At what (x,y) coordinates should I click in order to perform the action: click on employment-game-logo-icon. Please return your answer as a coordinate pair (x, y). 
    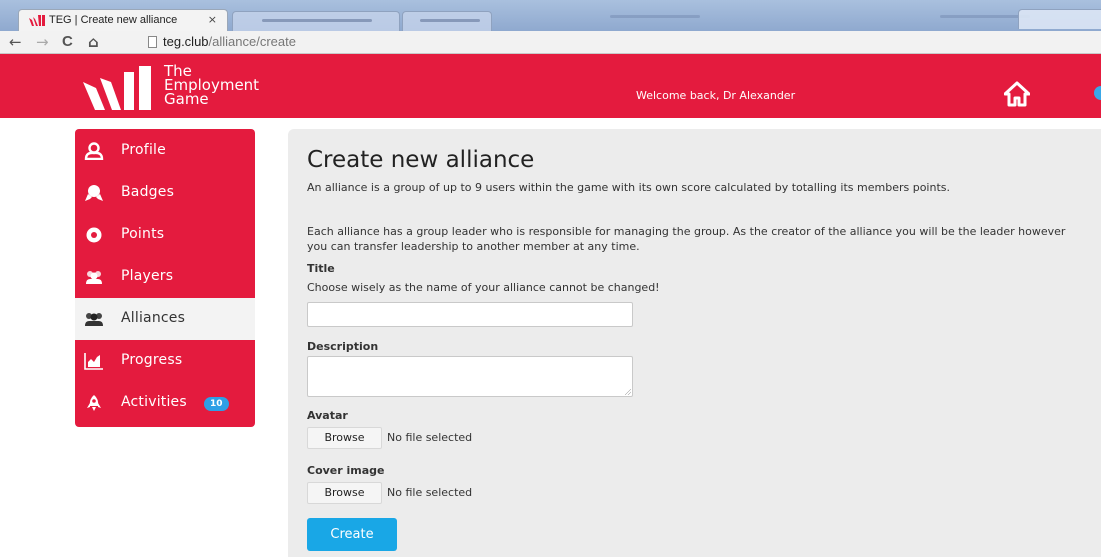
    Looking at the image, I should click on (123, 88).